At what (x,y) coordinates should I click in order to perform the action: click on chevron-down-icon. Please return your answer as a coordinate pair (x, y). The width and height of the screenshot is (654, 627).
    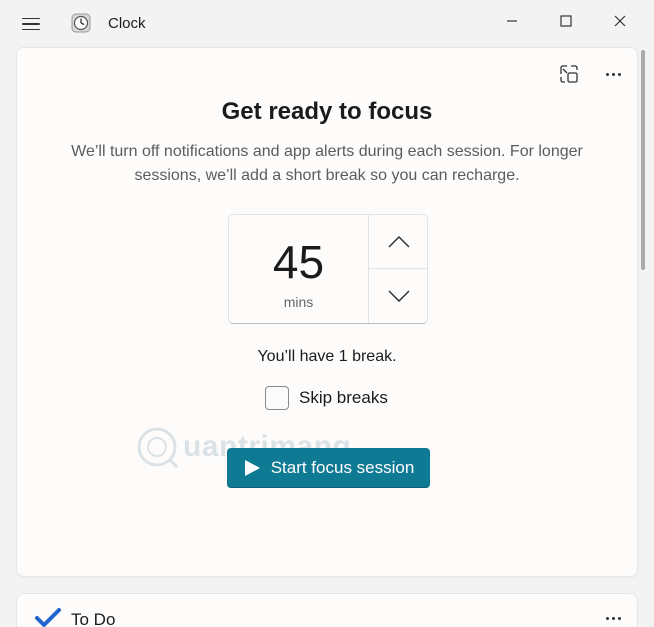
    Looking at the image, I should click on (398, 295).